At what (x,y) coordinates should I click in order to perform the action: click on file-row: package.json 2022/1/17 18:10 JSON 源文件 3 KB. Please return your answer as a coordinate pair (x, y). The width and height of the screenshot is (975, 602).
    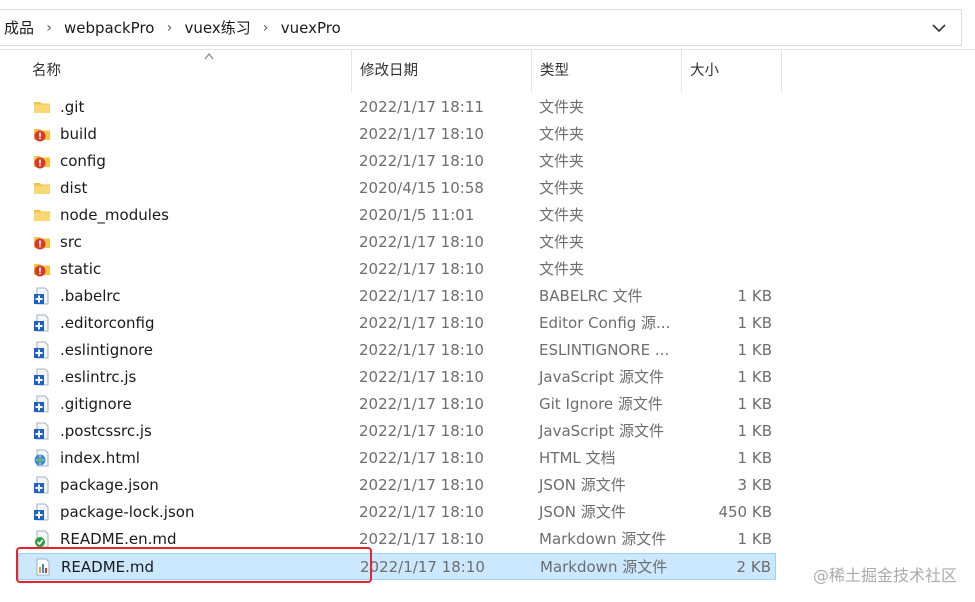
    Looking at the image, I should click on (397, 485).